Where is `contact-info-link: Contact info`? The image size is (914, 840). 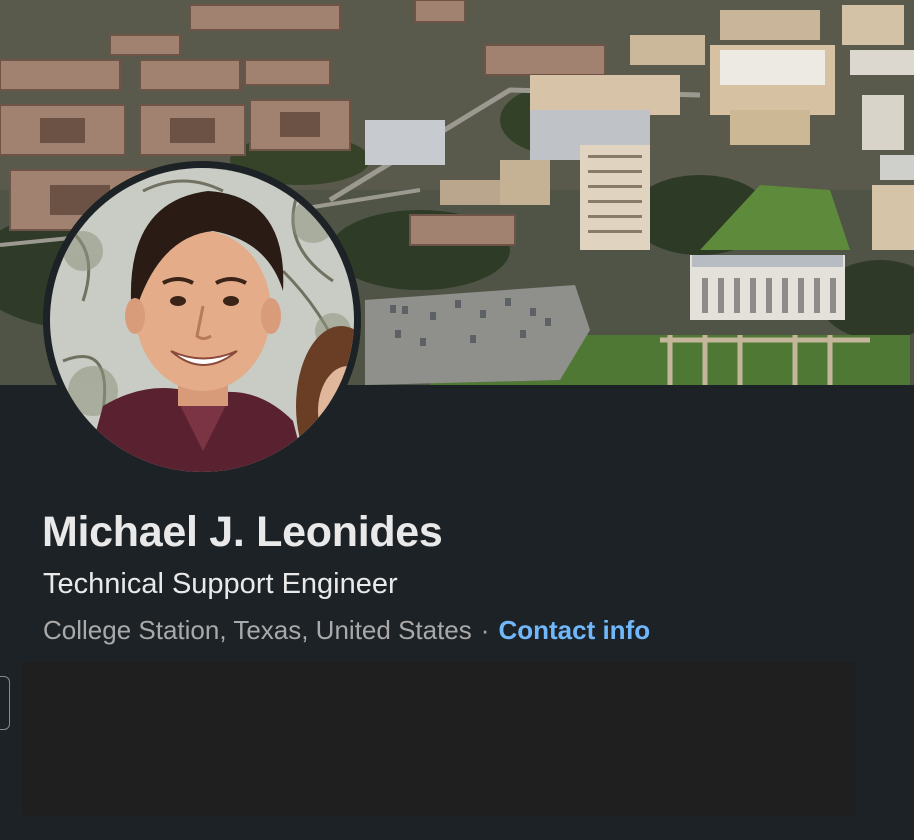 contact-info-link: Contact info is located at coordinates (574, 630).